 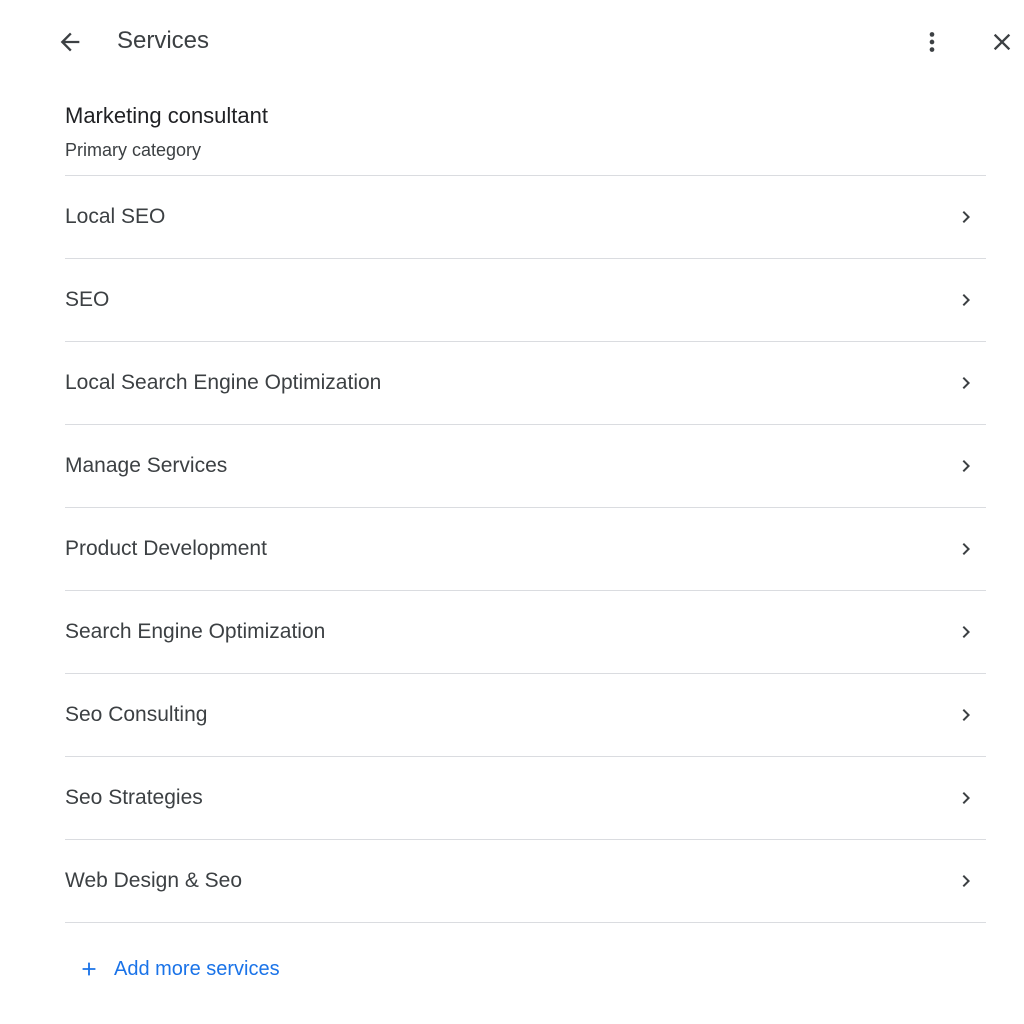 I want to click on service-label: Seo Consulting, so click(x=136, y=714).